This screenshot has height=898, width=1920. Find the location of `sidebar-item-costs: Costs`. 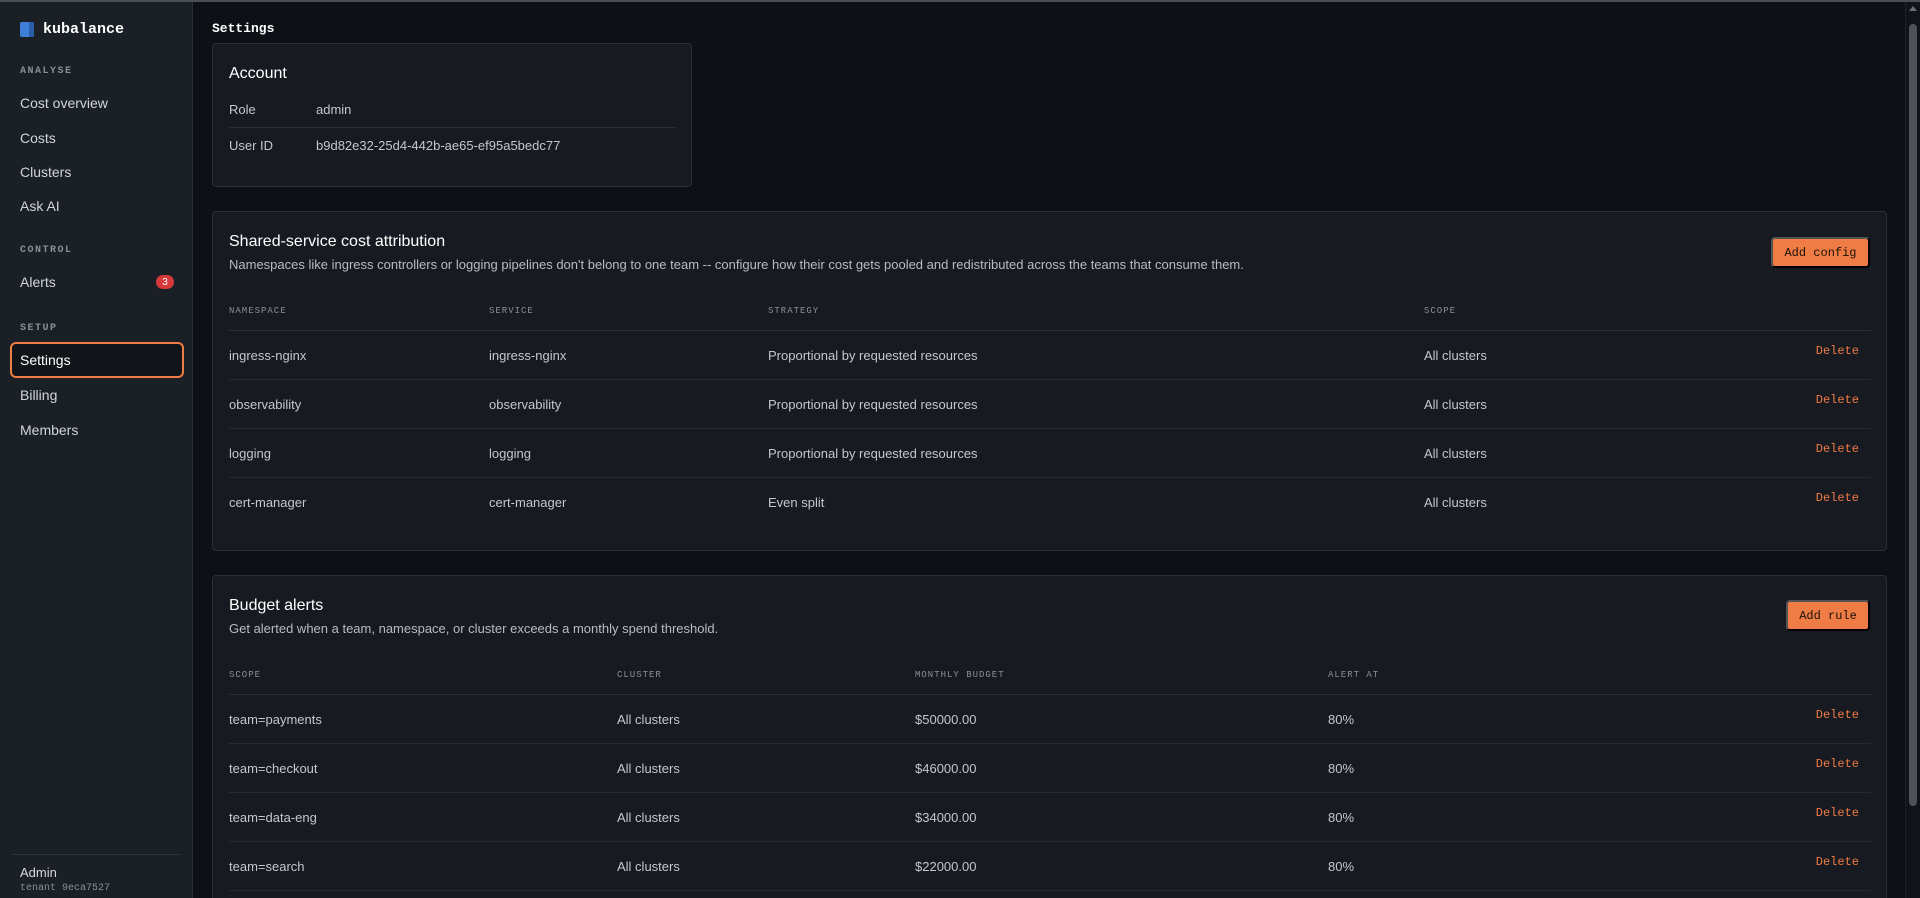

sidebar-item-costs: Costs is located at coordinates (97, 138).